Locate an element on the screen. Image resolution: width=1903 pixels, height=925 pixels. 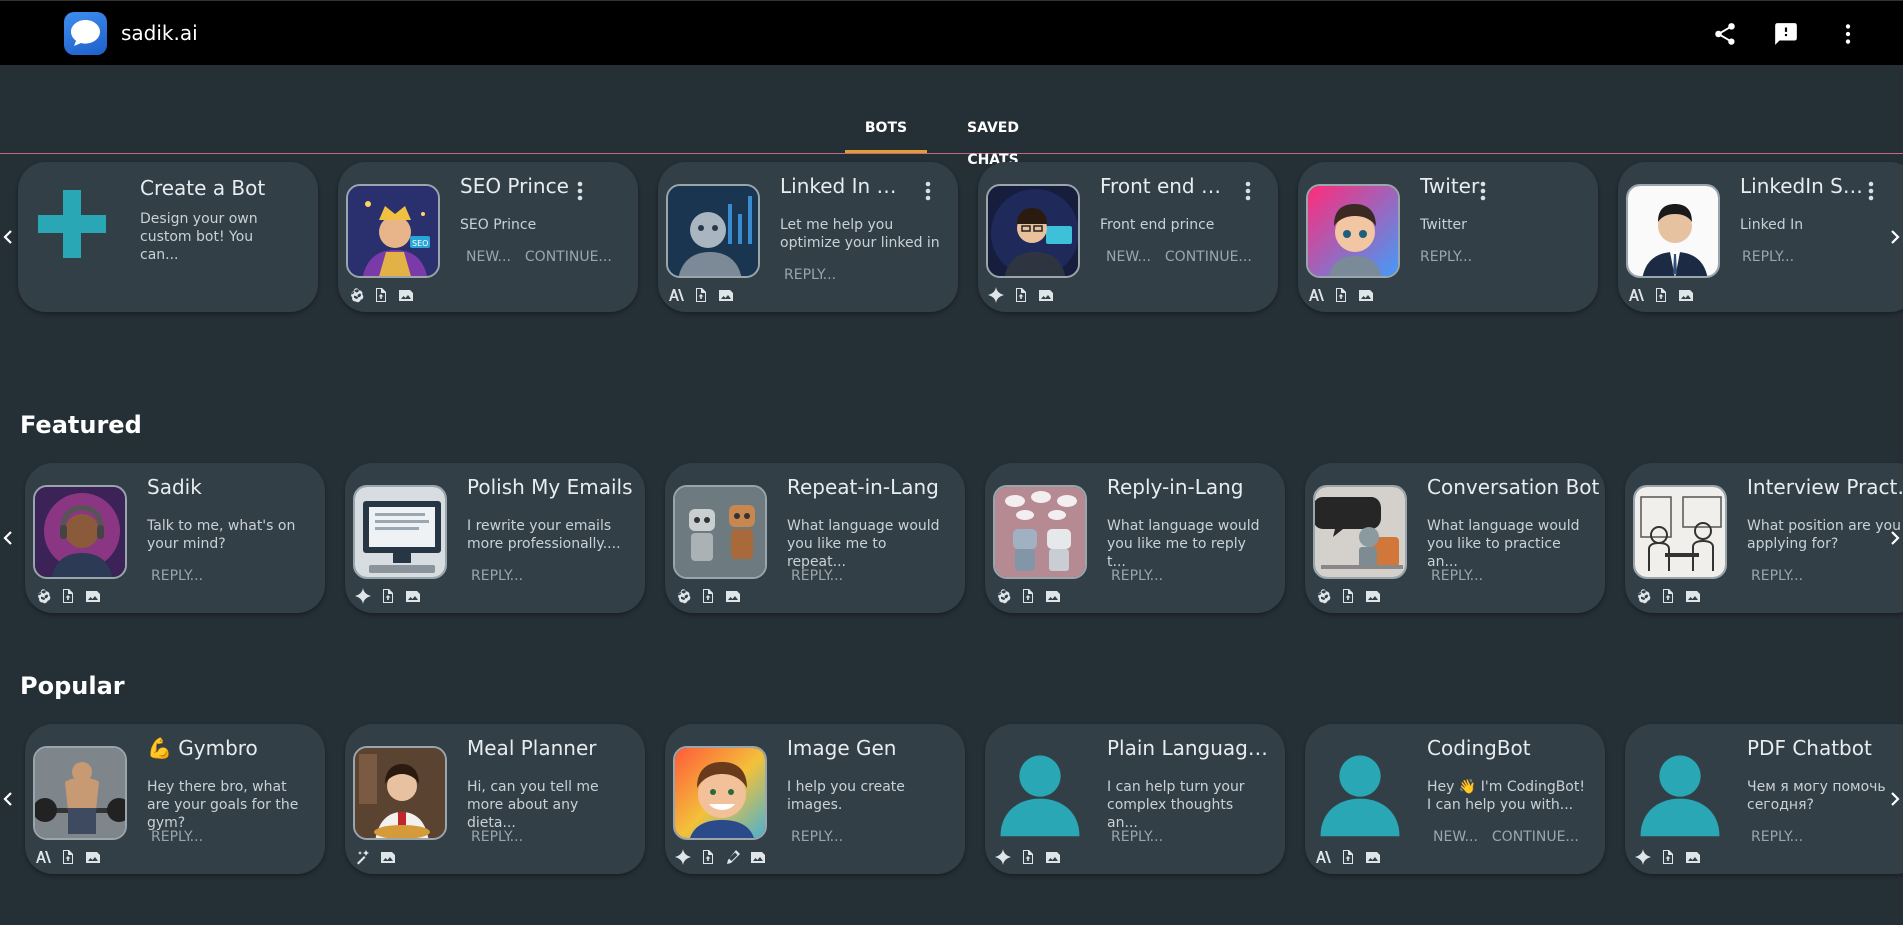
tab-bots: BOTS is located at coordinates (886, 132).